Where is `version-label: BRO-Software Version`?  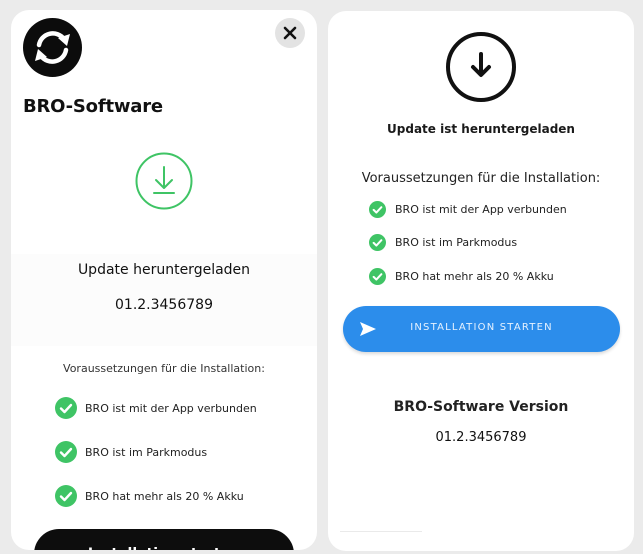 version-label: BRO-Software Version is located at coordinates (481, 407).